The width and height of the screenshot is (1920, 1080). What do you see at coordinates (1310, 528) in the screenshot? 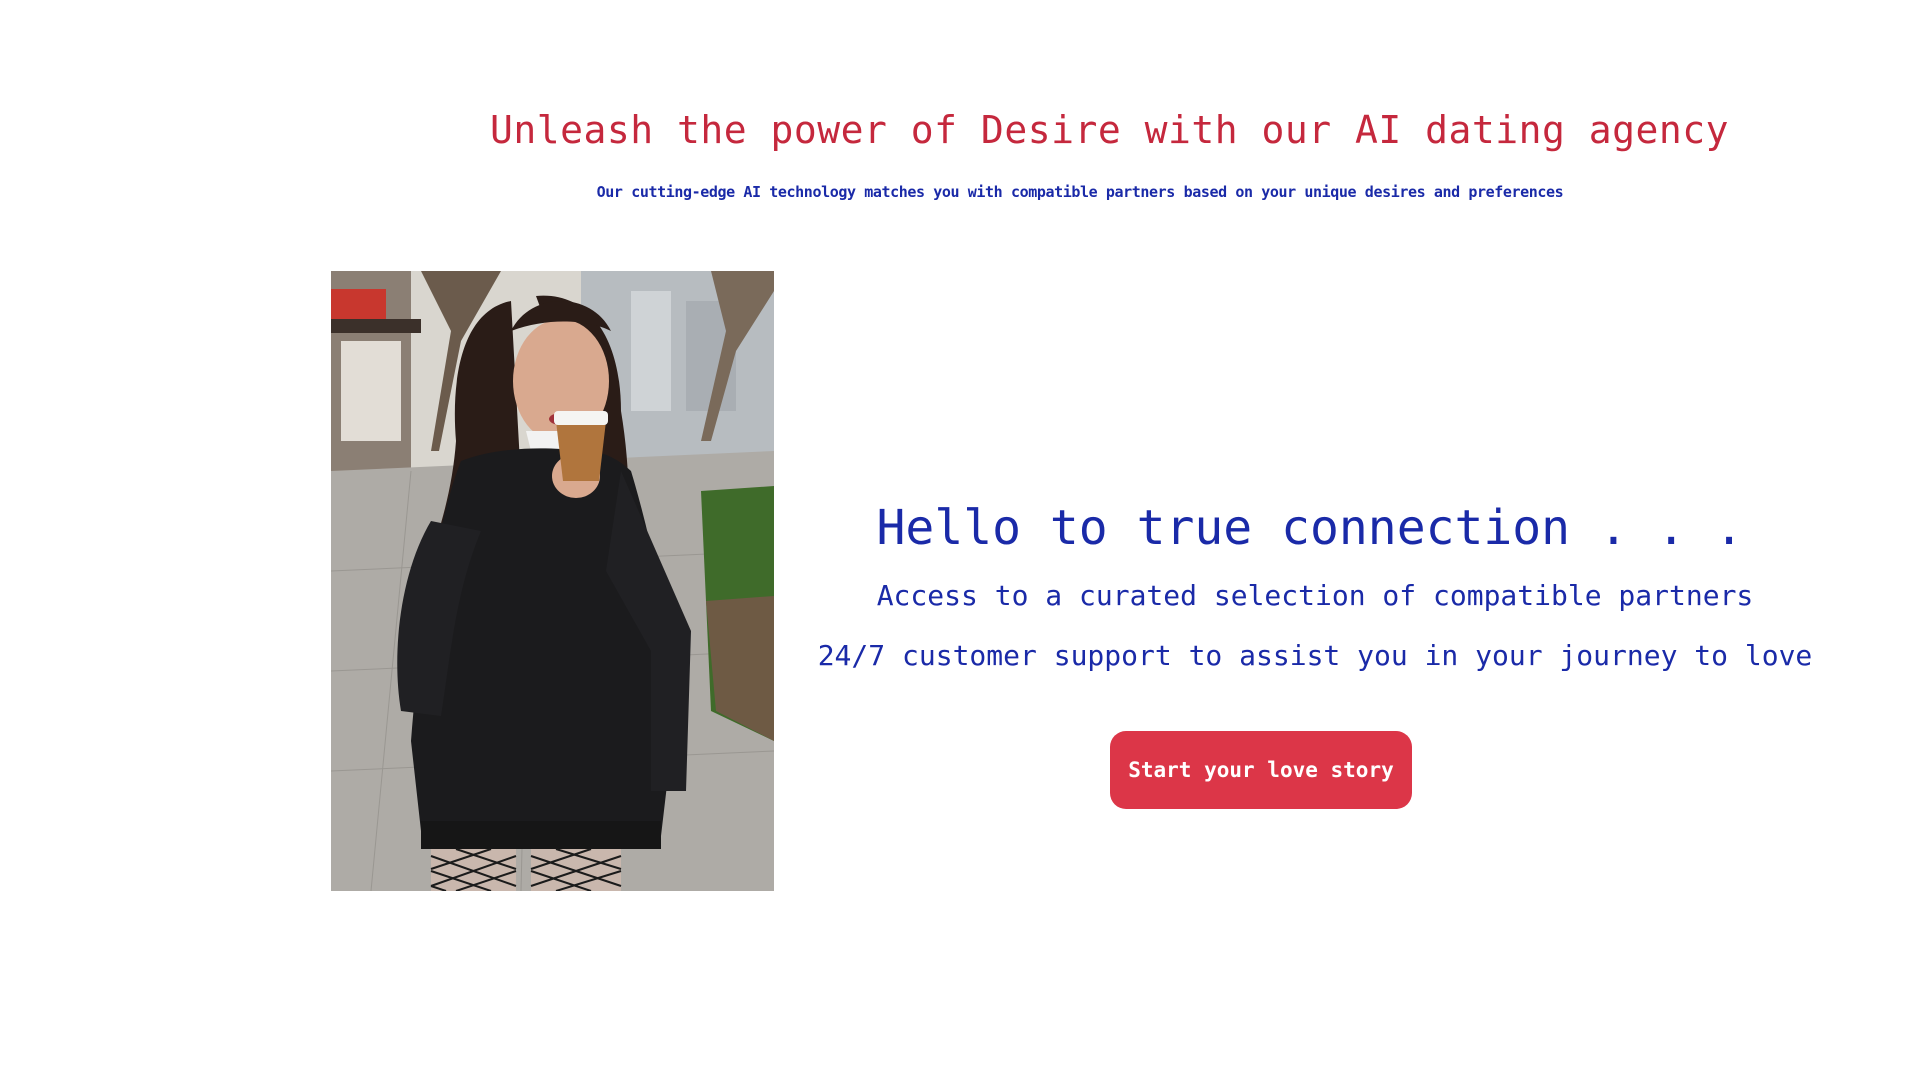
I see `connection-heading: Hello to true connection . . .` at bounding box center [1310, 528].